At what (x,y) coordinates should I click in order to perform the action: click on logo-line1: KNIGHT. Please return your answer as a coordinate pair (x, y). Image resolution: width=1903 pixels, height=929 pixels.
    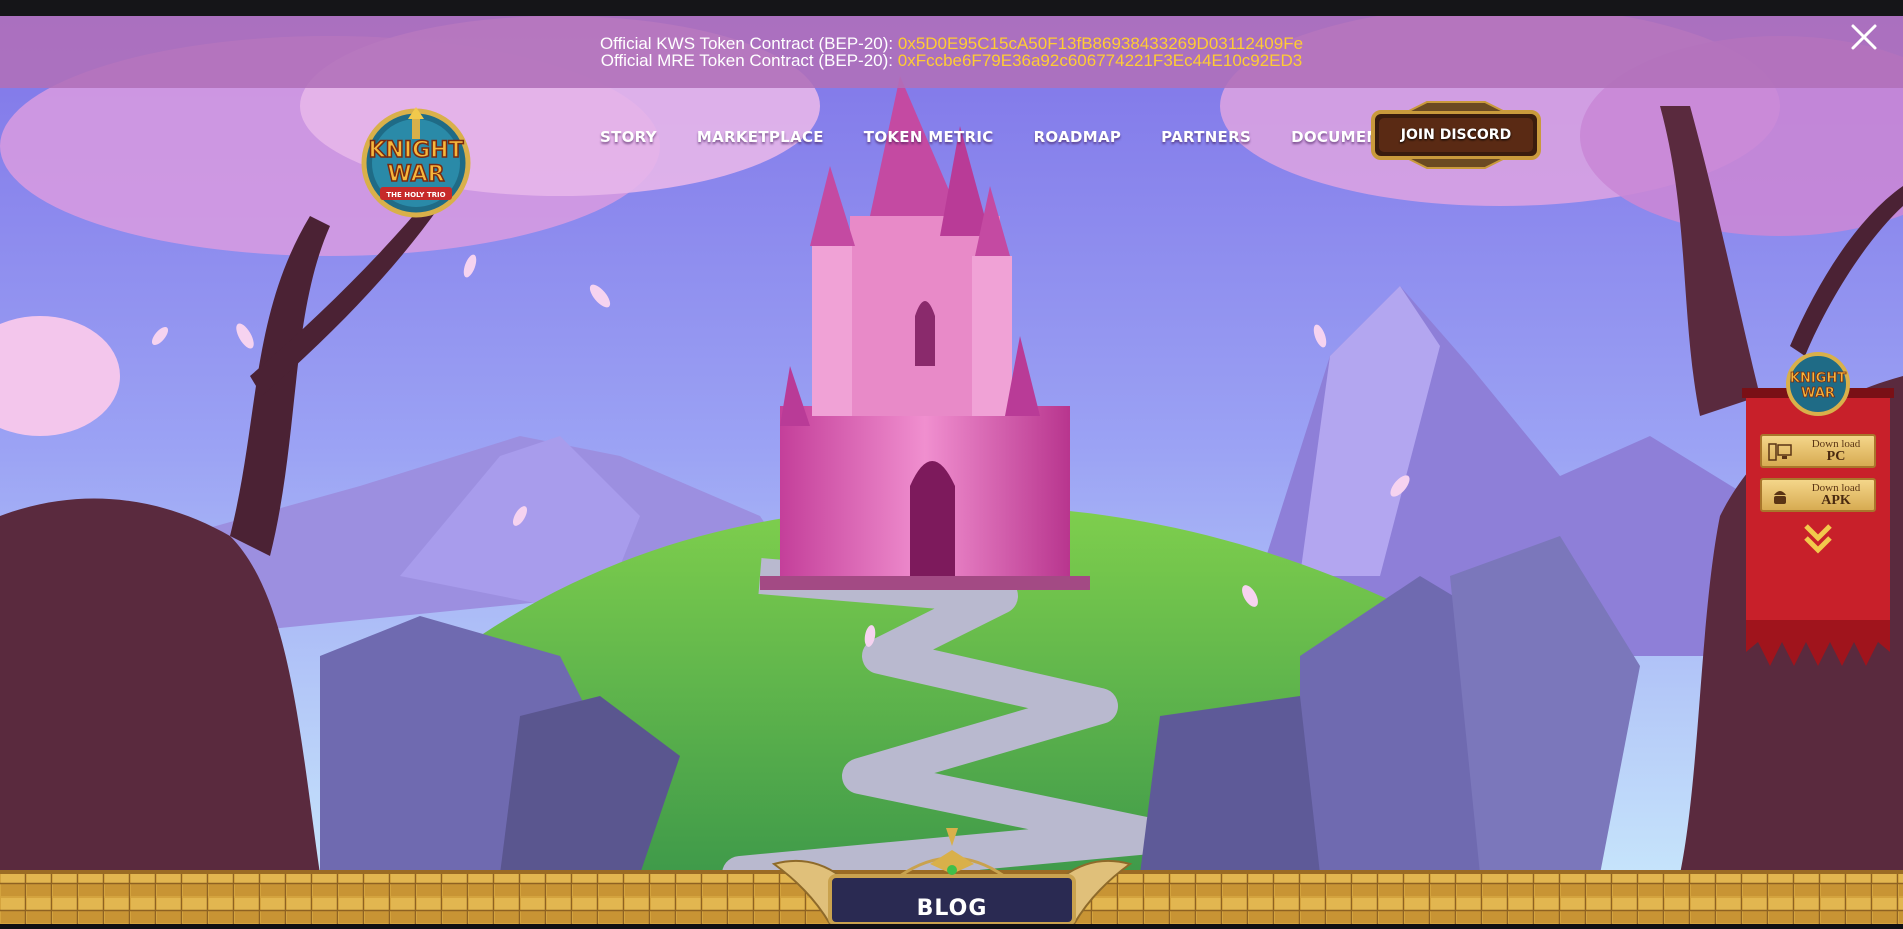
    Looking at the image, I should click on (415, 150).